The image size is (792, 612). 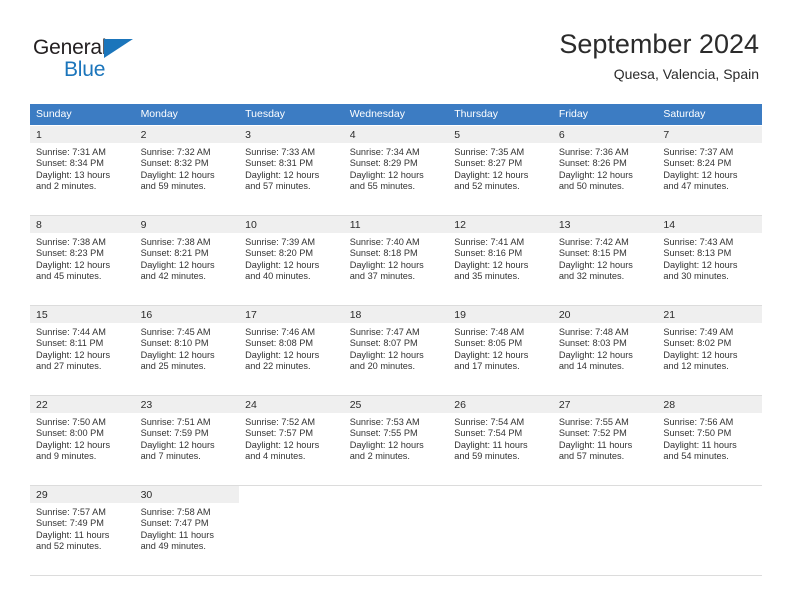 I want to click on weekday-header-sunday: Sunday, so click(x=82, y=115).